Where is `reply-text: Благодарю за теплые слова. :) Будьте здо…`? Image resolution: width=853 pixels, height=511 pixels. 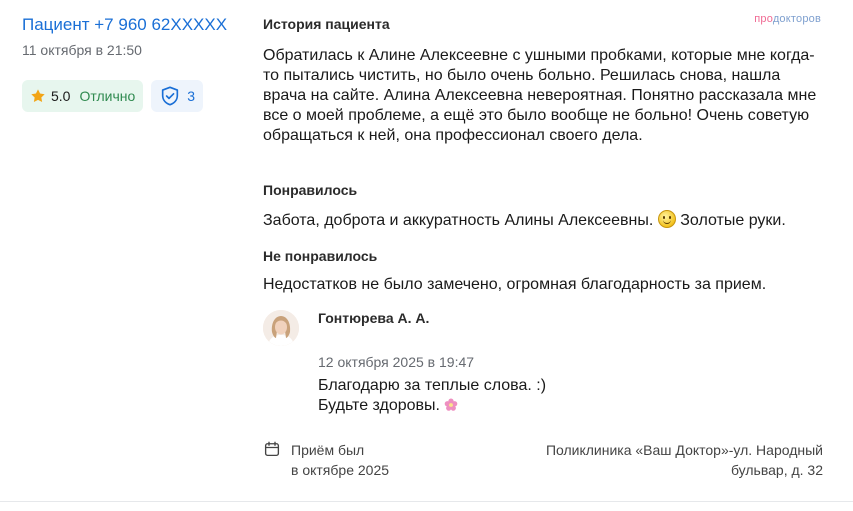
reply-text: Благодарю за теплые слова. :) Будьте здо… is located at coordinates (432, 396).